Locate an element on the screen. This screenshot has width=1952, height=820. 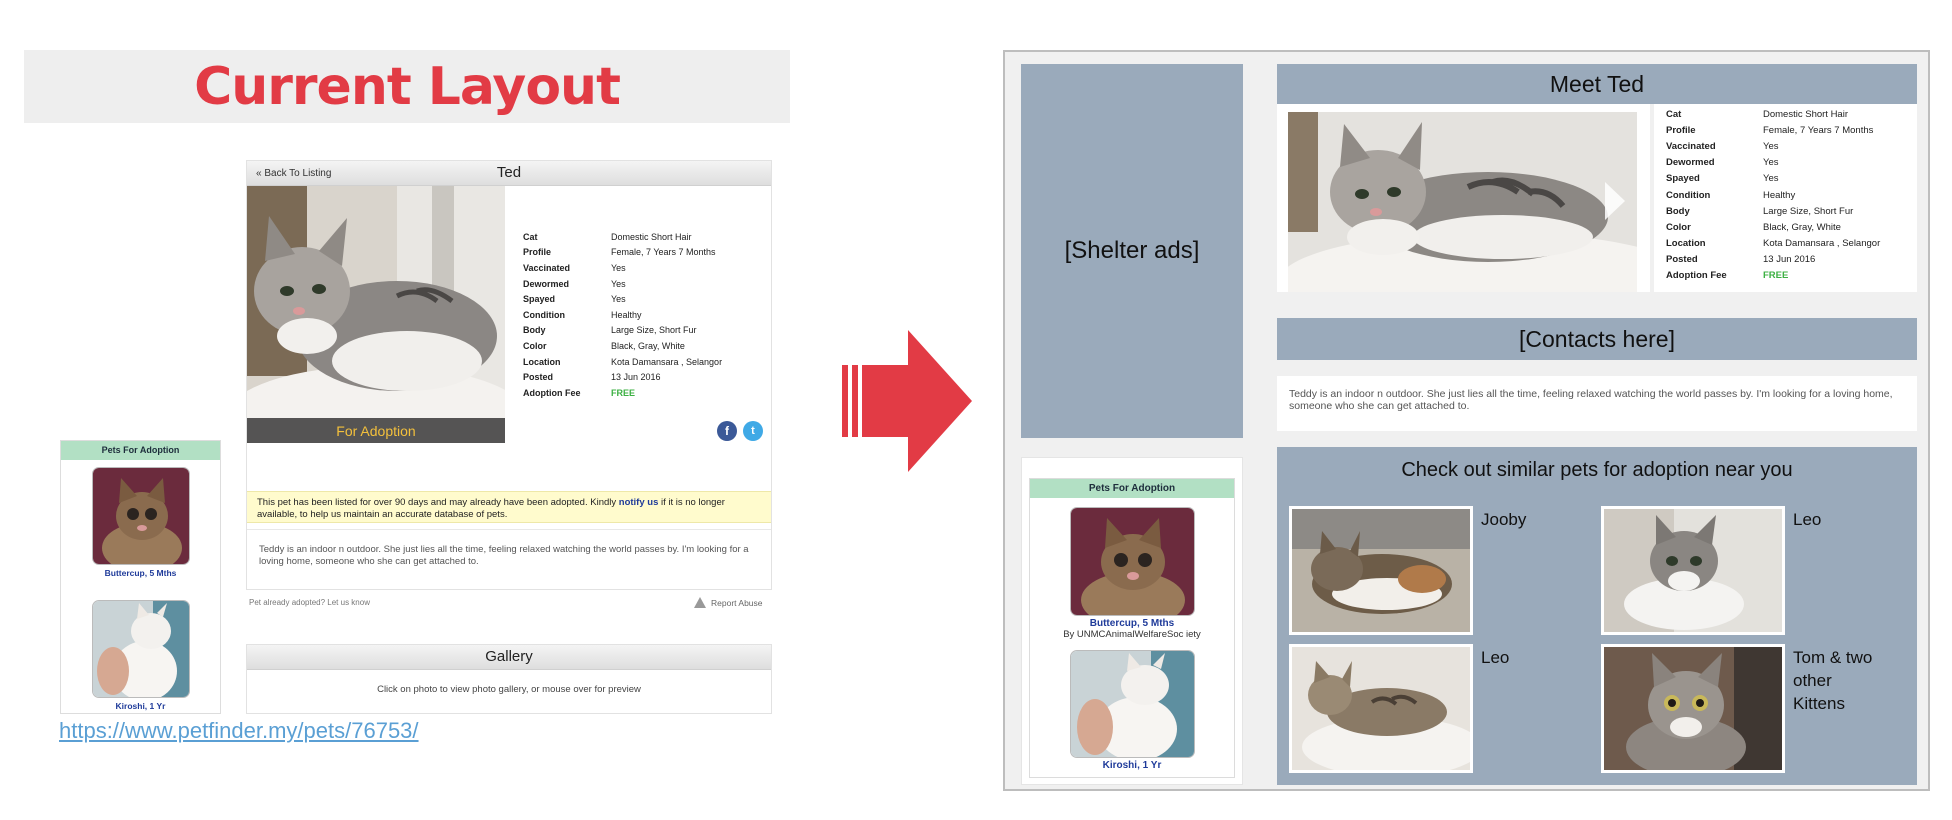
pet-detail-row: Color Black, Gray, White is located at coordinates (1773, 227).